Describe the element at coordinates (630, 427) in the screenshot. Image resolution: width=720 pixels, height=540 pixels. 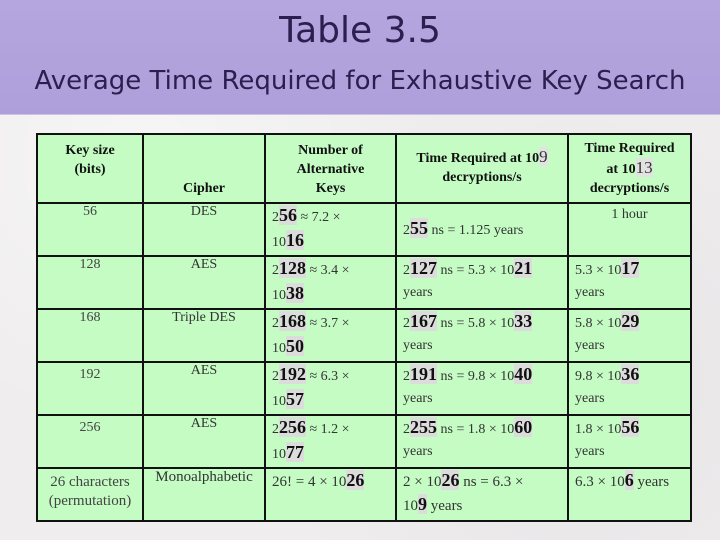
I see `time-1e13-exp: 56` at that location.